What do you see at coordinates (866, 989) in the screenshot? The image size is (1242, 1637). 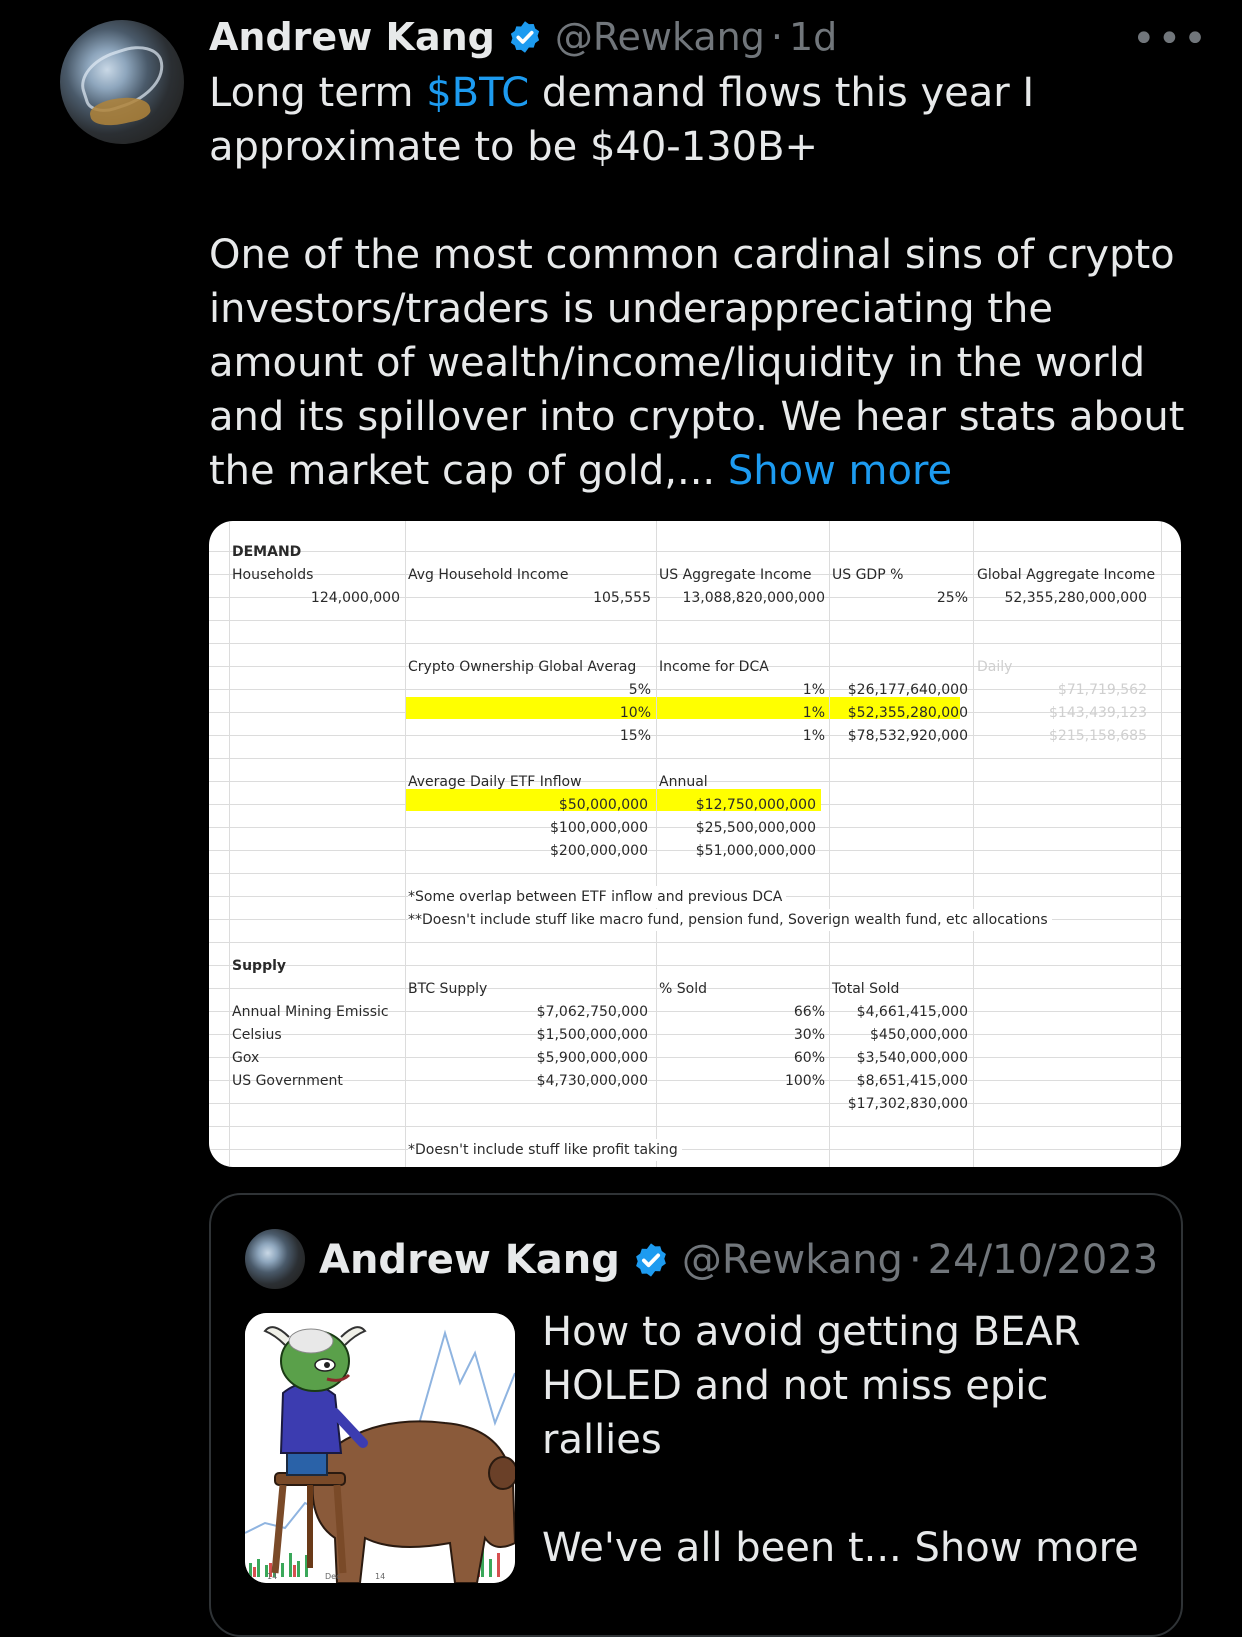 I see `total-sold-label: Total Sold` at bounding box center [866, 989].